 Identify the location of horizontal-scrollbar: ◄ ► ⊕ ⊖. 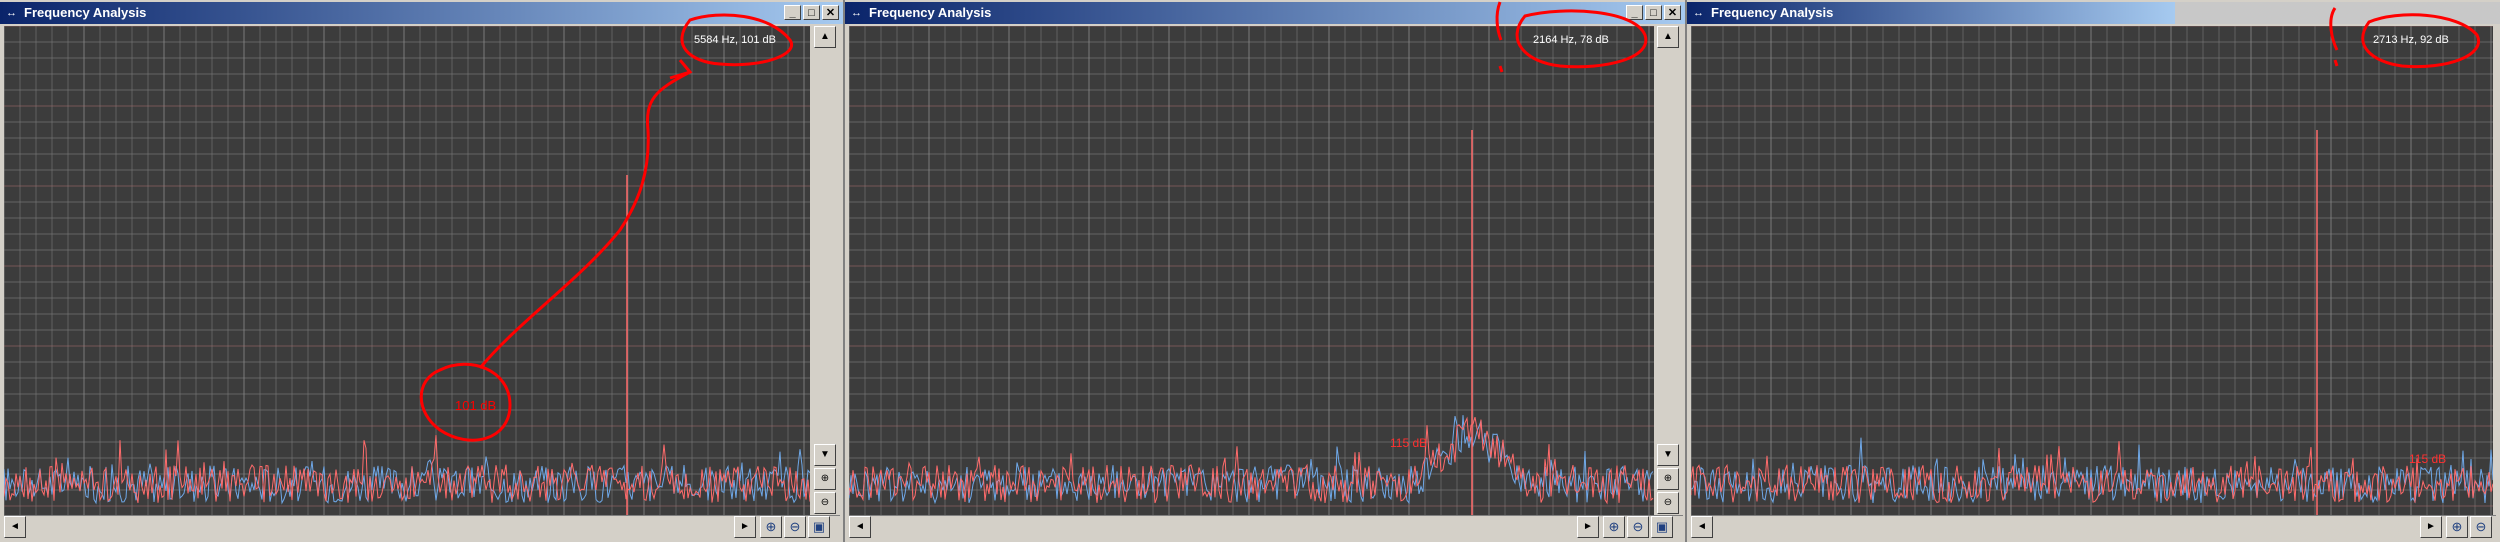
(2093, 526).